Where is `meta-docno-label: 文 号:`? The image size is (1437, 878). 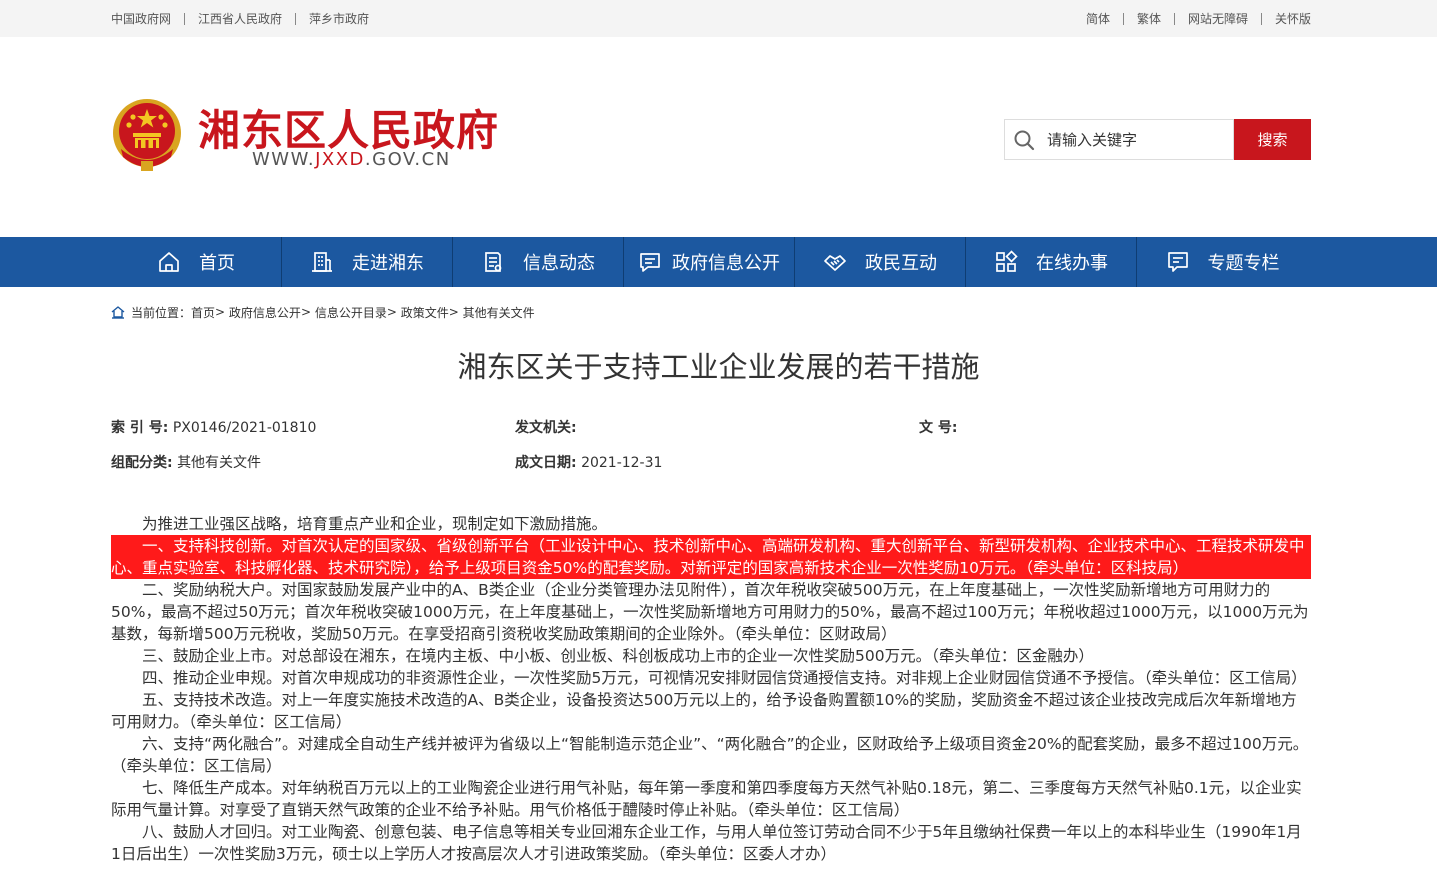 meta-docno-label: 文 号: is located at coordinates (938, 428).